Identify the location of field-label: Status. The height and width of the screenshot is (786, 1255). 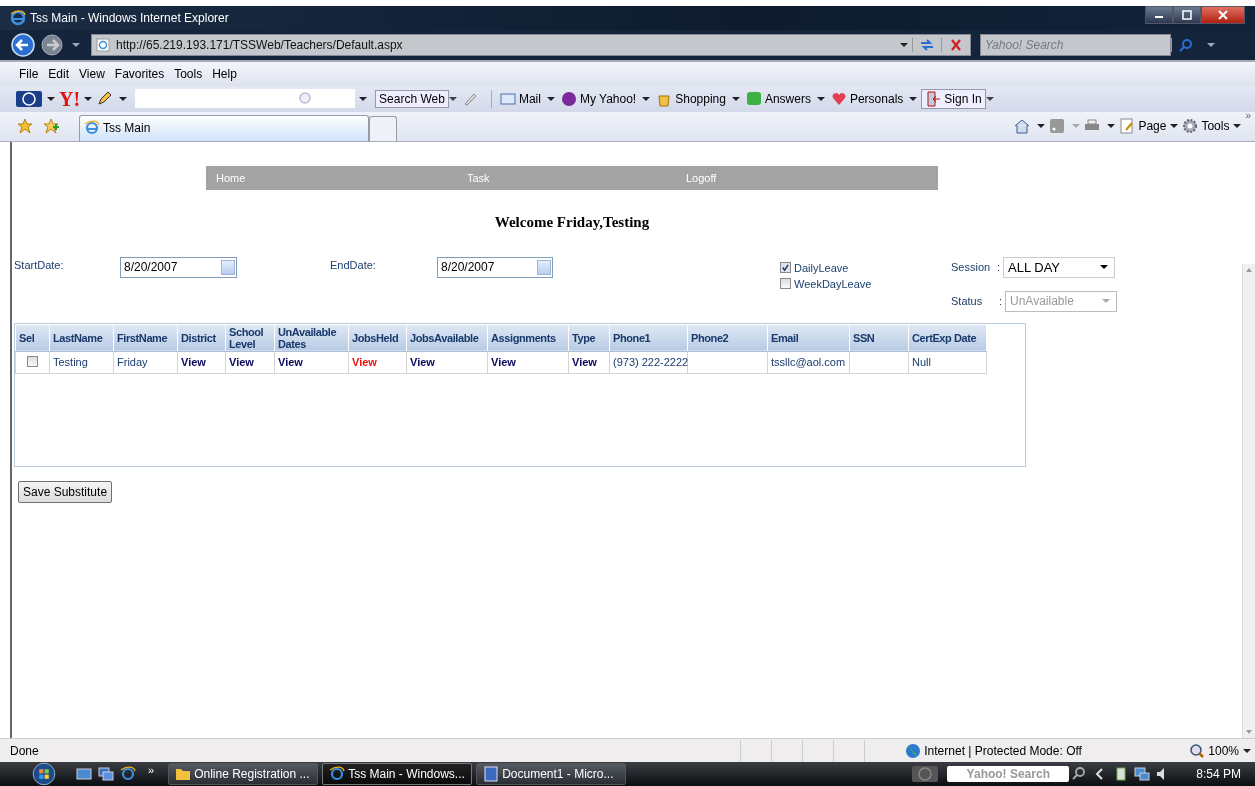
(967, 301).